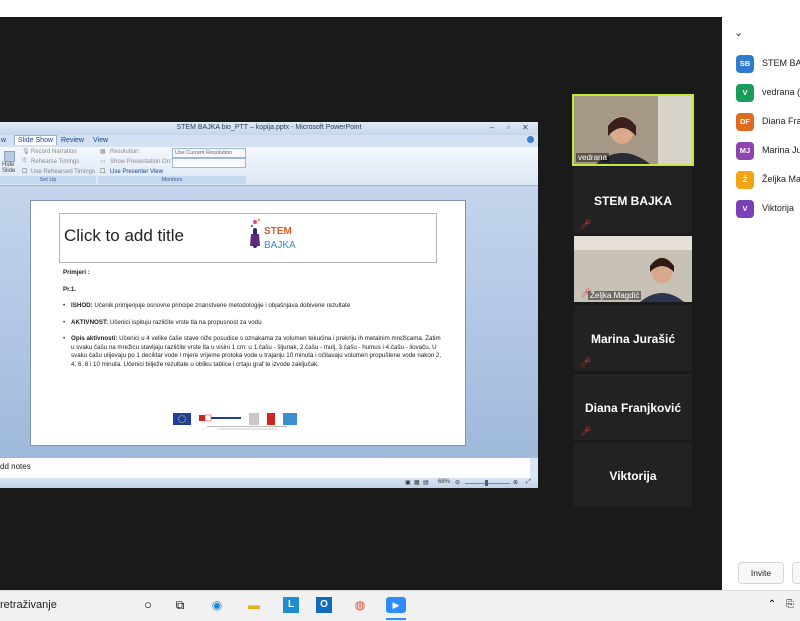 This screenshot has width=800, height=621. Describe the element at coordinates (781, 92) in the screenshot. I see `participant-name: vedrana (` at that location.